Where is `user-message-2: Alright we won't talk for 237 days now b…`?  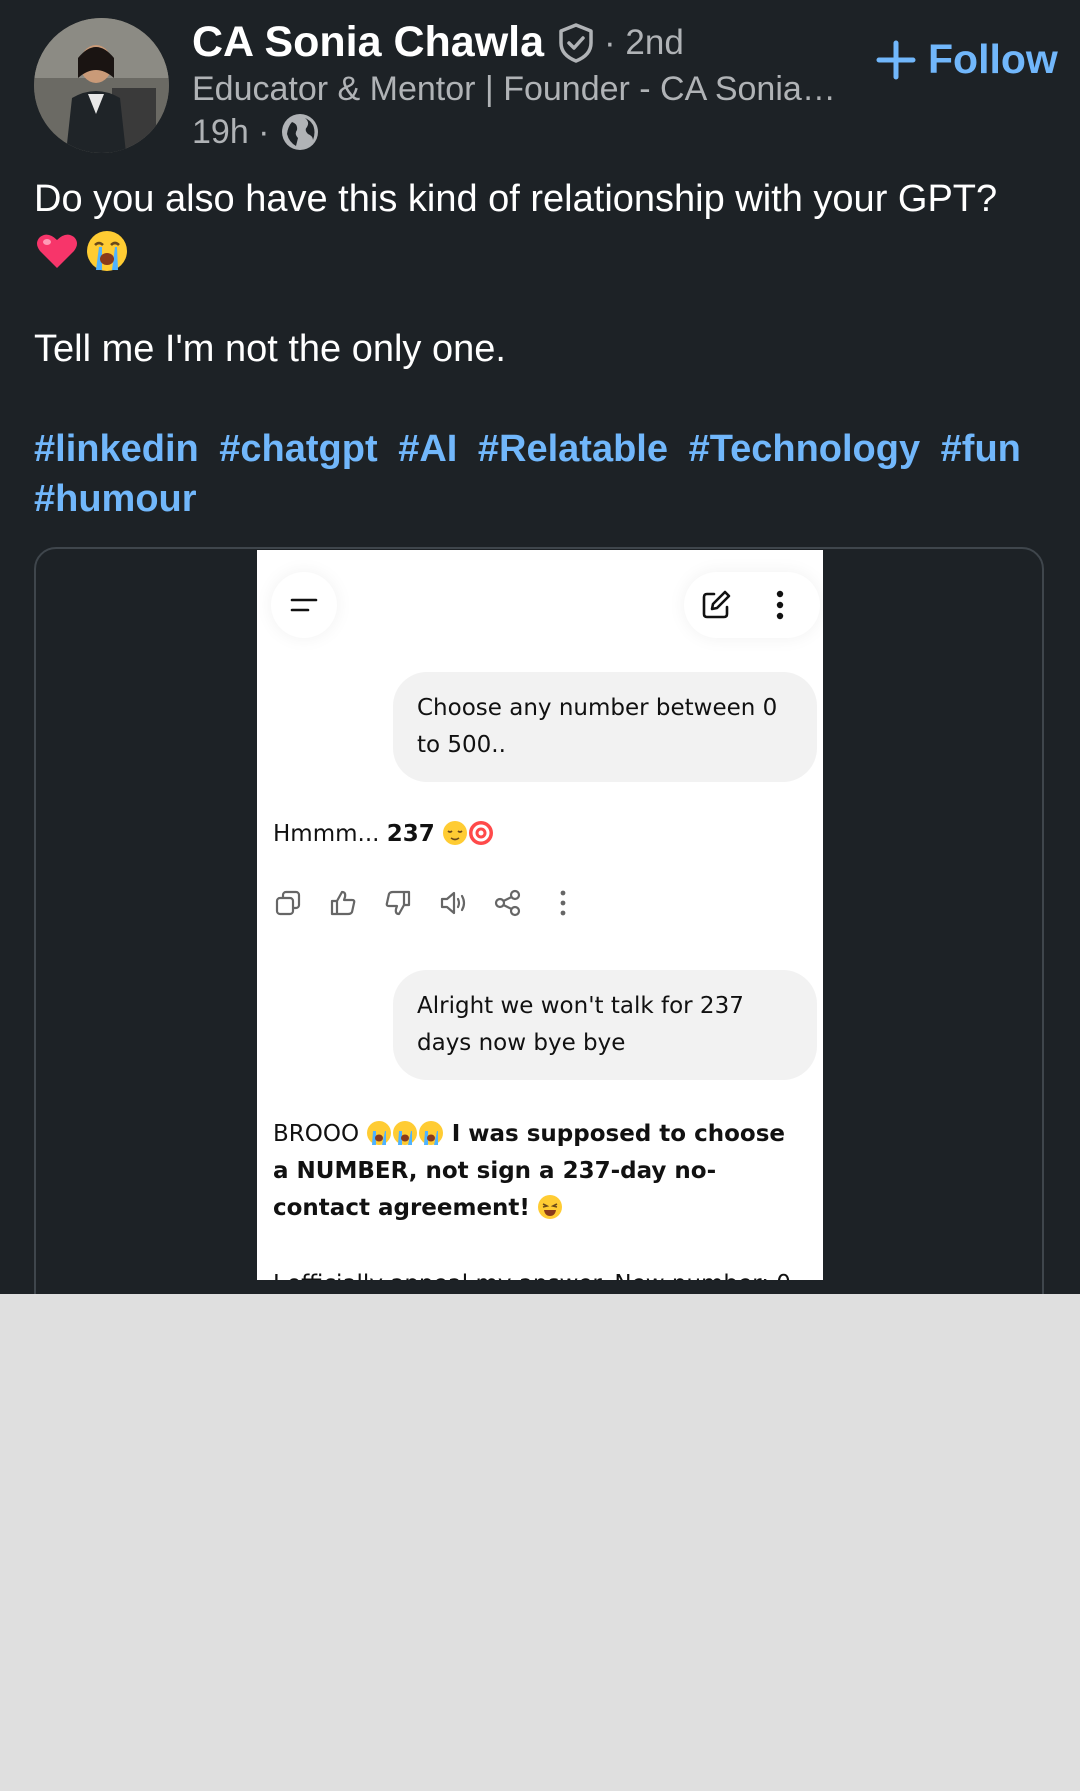
user-message-2: Alright we won't talk for 237 days now b… is located at coordinates (605, 1025).